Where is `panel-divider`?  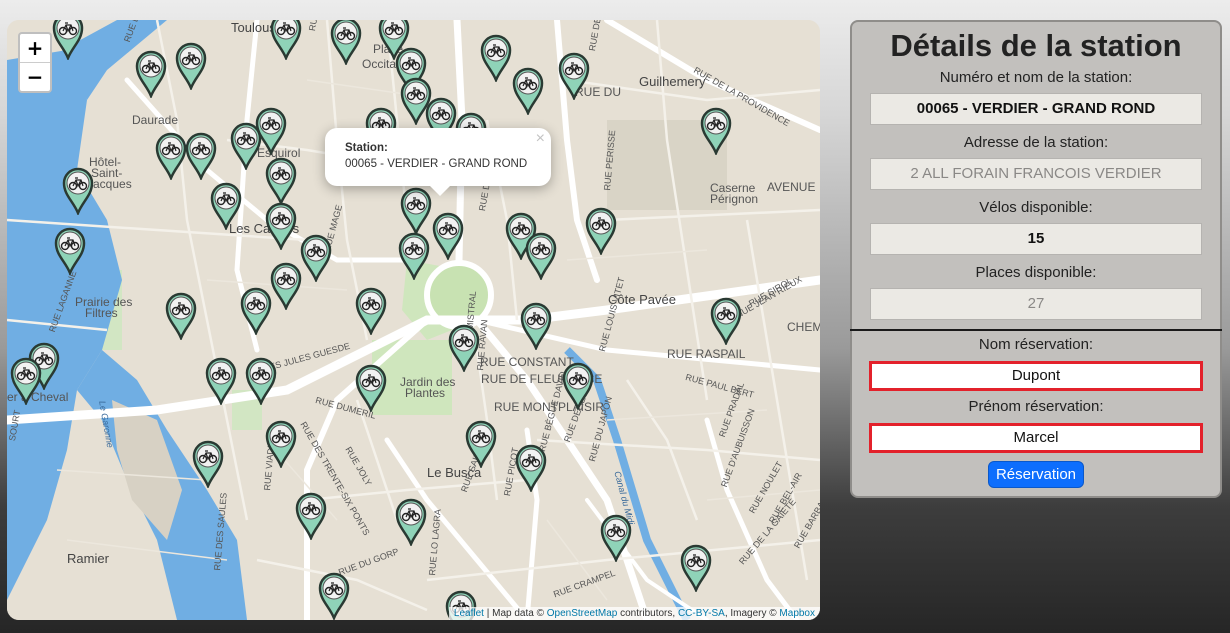
panel-divider is located at coordinates (1036, 330).